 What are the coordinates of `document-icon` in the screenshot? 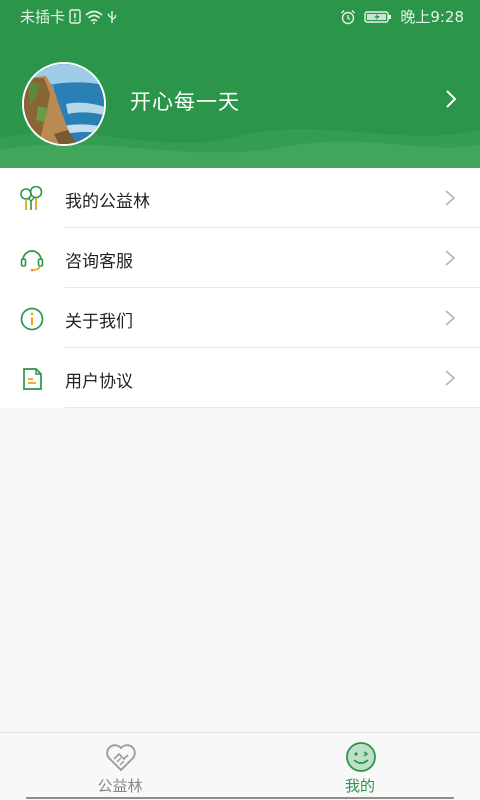 It's located at (32, 379).